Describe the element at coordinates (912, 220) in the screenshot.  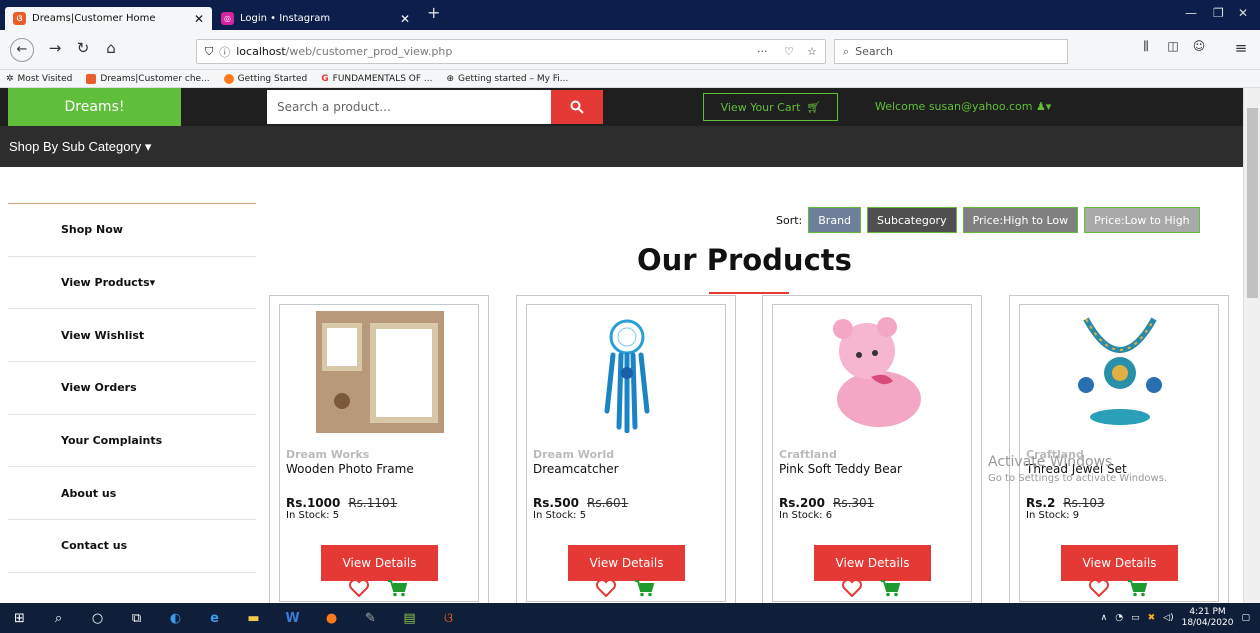
I see `sort-subcategory-button: Subcategory` at that location.